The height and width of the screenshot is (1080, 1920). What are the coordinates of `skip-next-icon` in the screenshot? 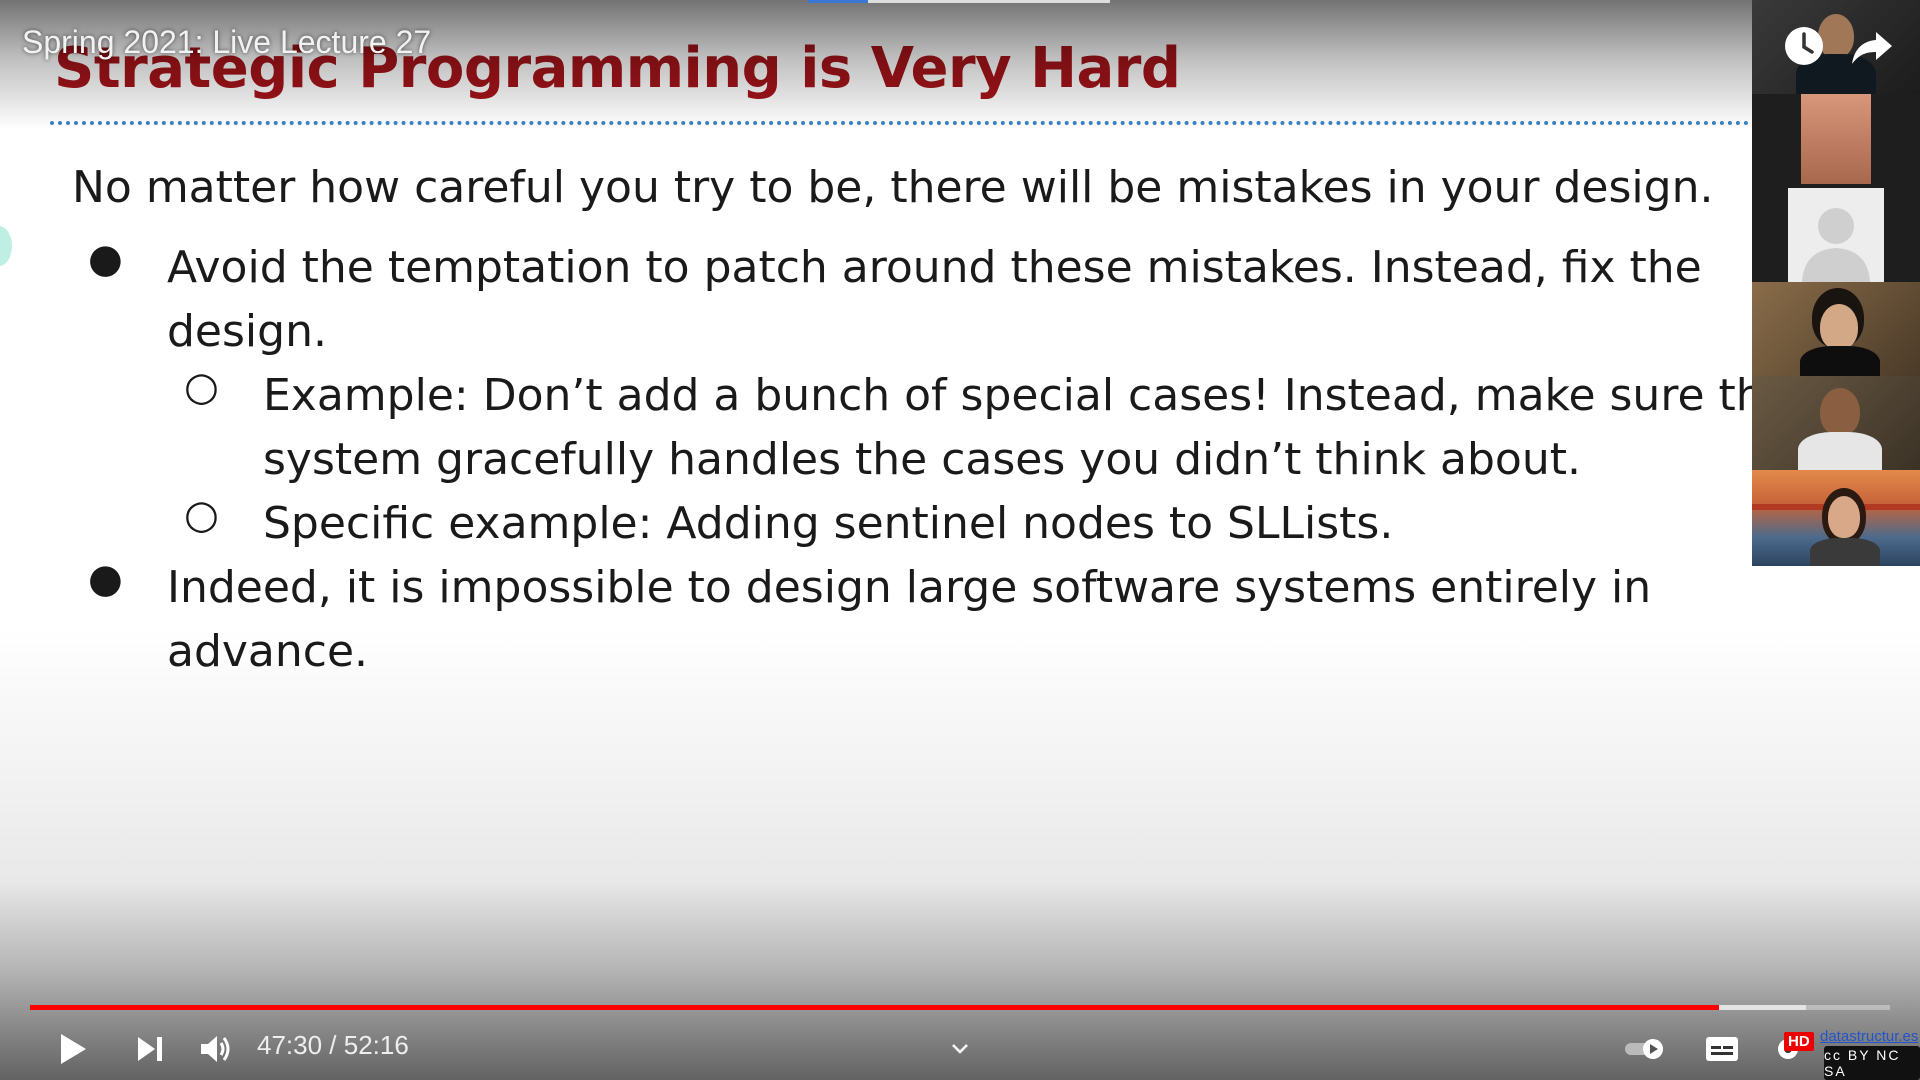 It's located at (150, 1049).